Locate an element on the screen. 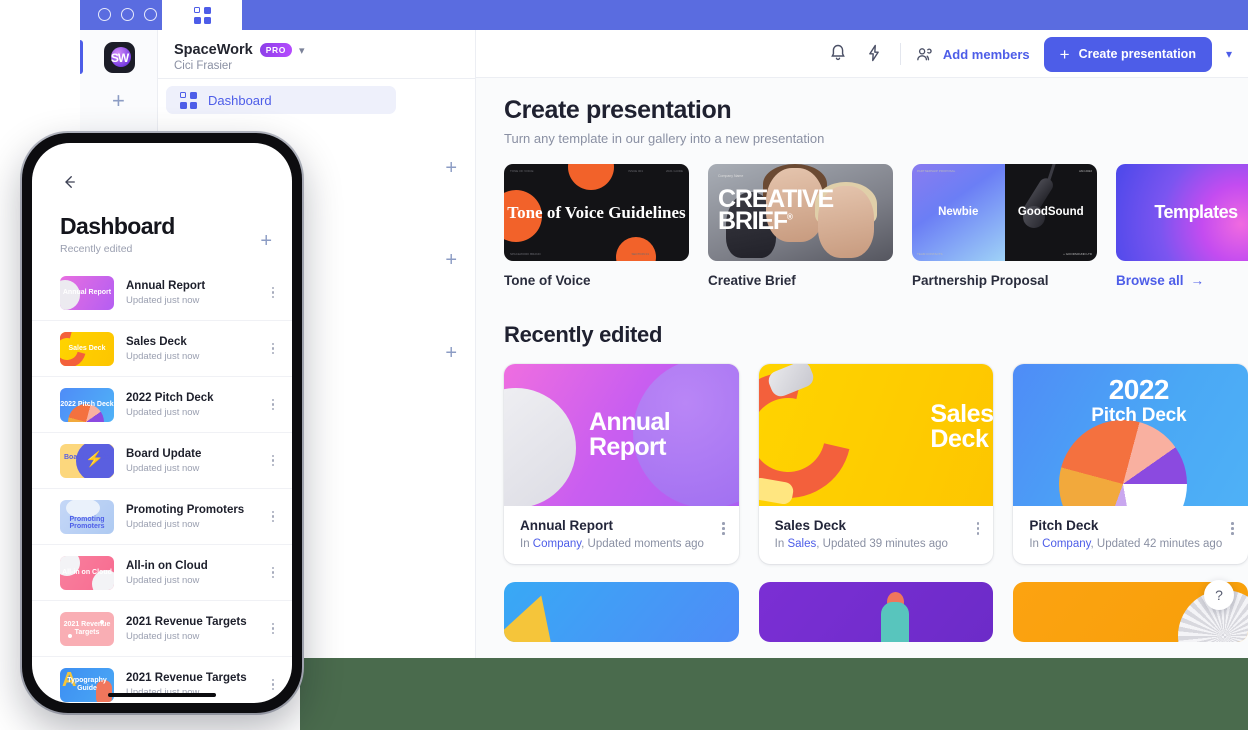  thumb-label: Sales Deck is located at coordinates (87, 348).